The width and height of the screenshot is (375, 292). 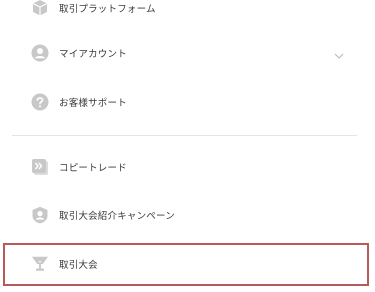 I want to click on menu-divider, so click(x=184, y=135).